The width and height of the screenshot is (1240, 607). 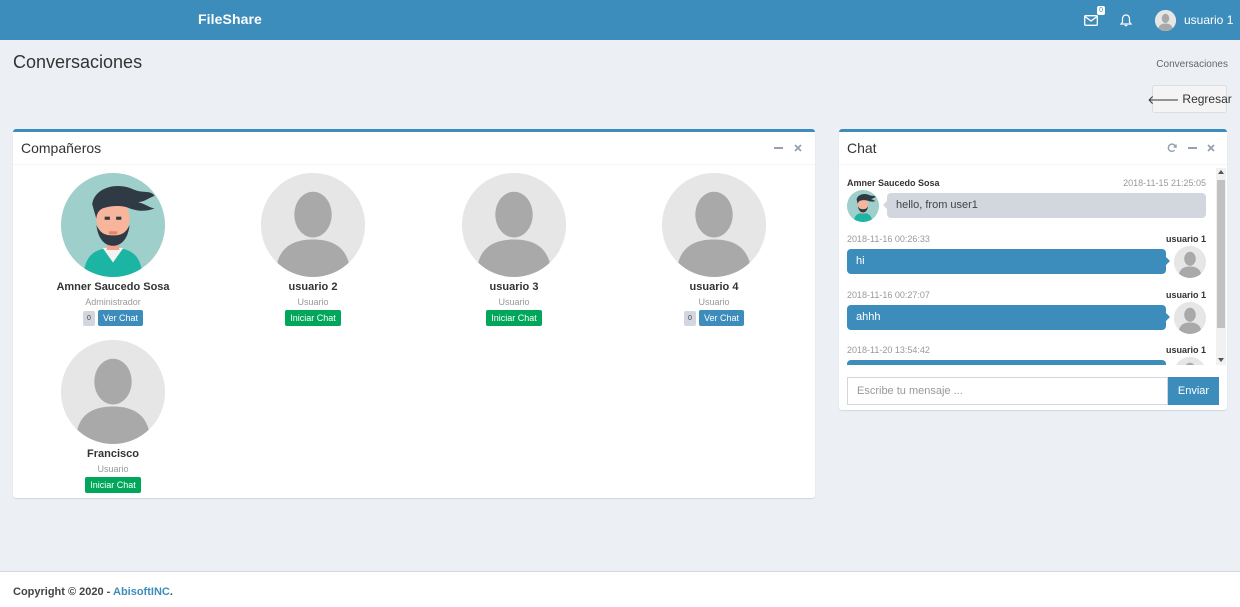 I want to click on user-card: usuario 4 Usuario 0 Ver Chat, so click(x=714, y=249).